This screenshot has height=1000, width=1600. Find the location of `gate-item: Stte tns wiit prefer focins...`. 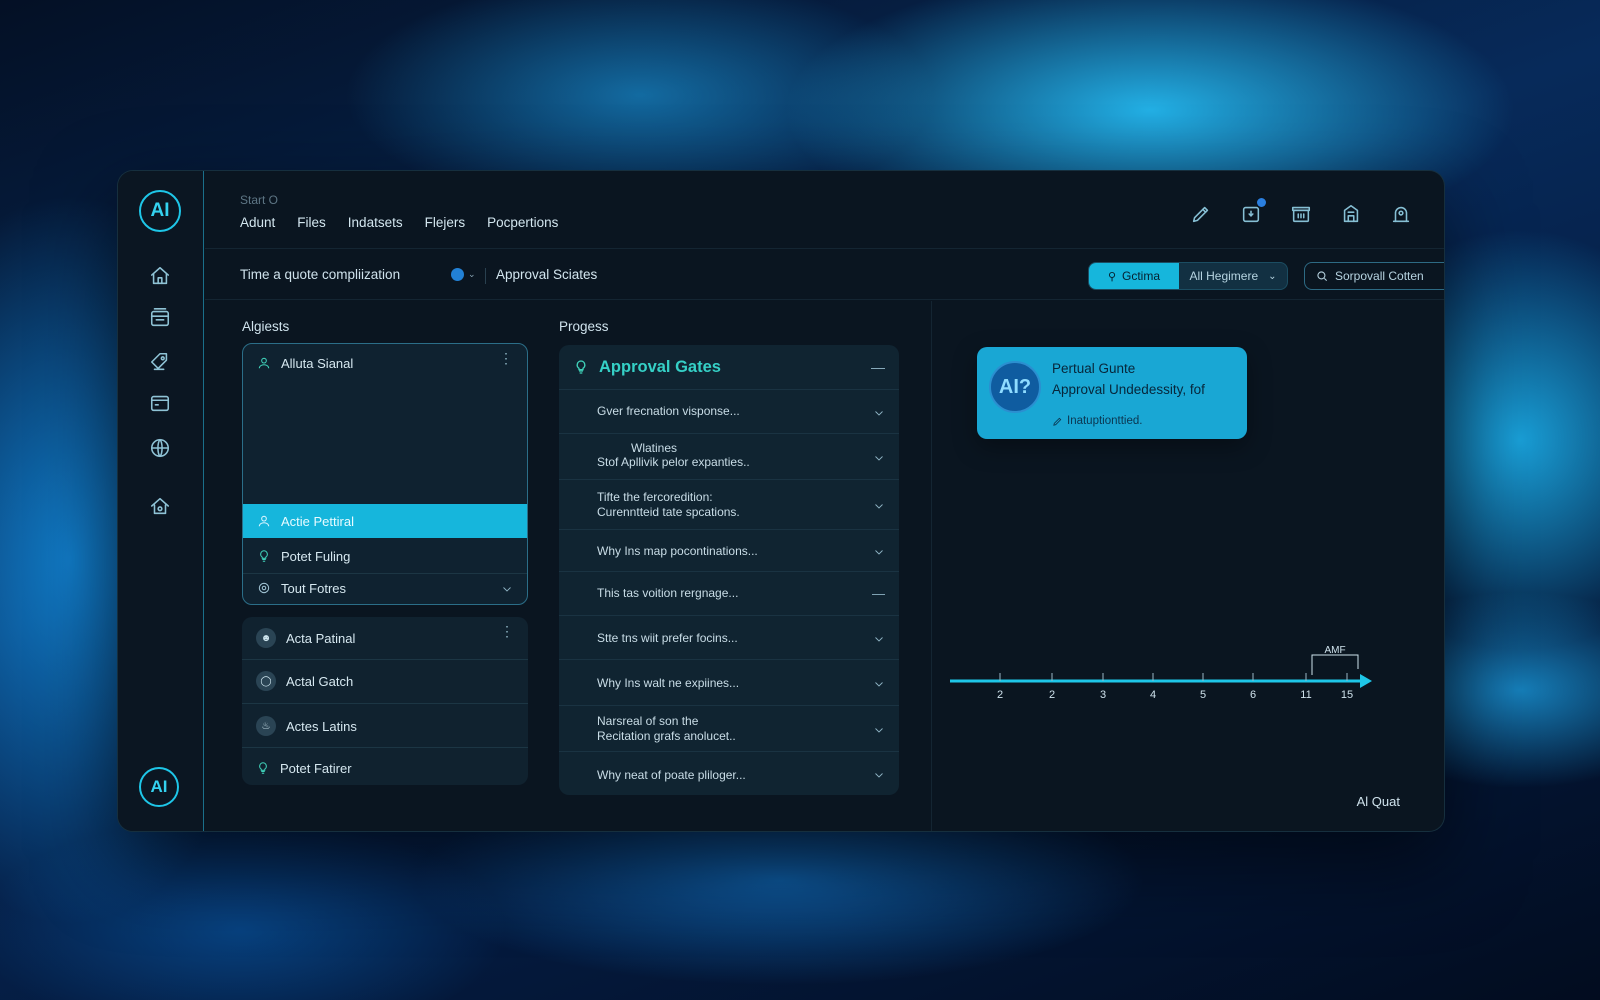

gate-item: Stte tns wiit prefer focins... is located at coordinates (729, 637).